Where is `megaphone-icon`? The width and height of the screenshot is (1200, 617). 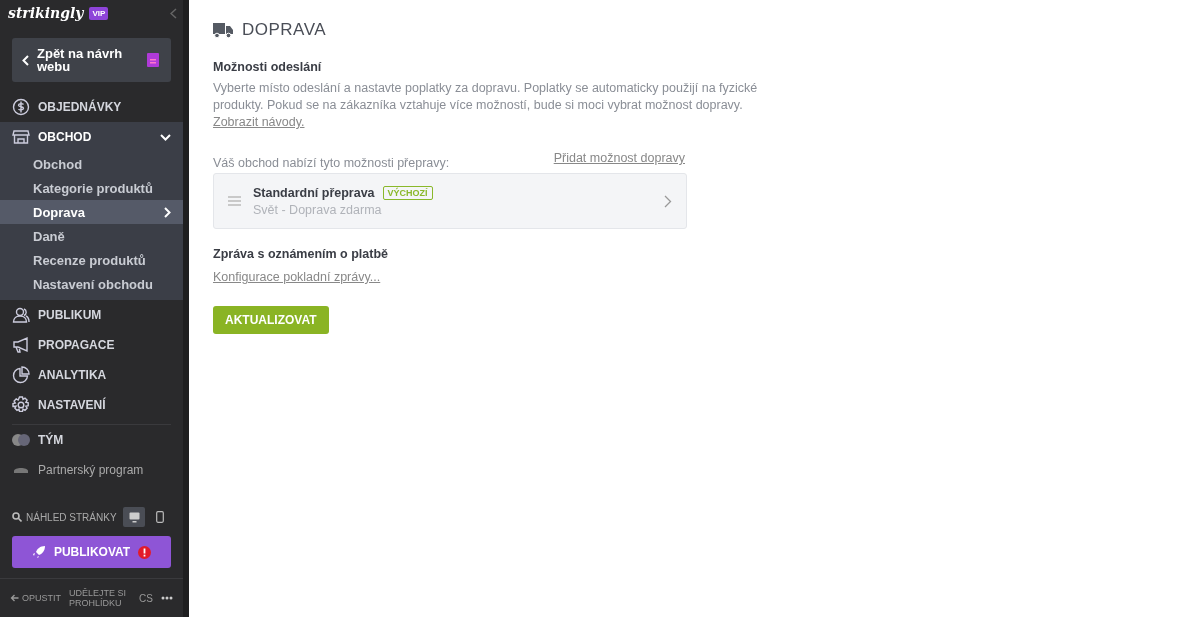 megaphone-icon is located at coordinates (21, 345).